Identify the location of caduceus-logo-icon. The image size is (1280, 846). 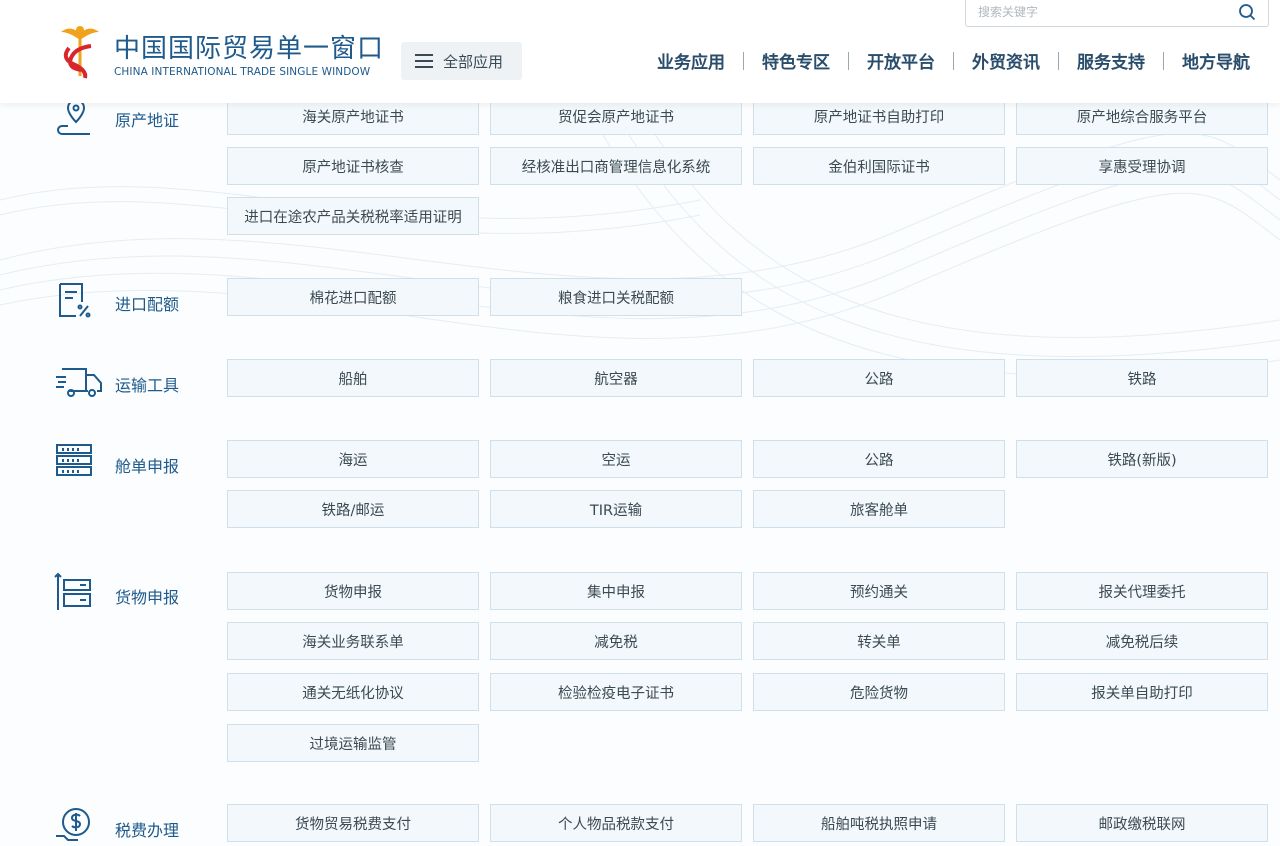
(80, 52).